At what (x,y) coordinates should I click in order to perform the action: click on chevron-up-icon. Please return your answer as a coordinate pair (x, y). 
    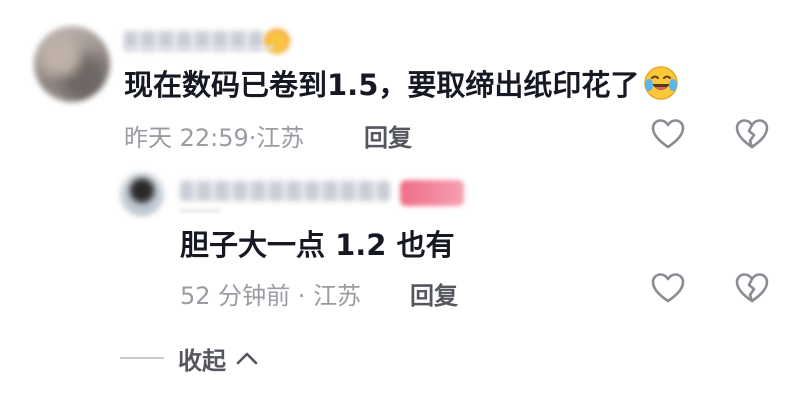
    Looking at the image, I should click on (247, 358).